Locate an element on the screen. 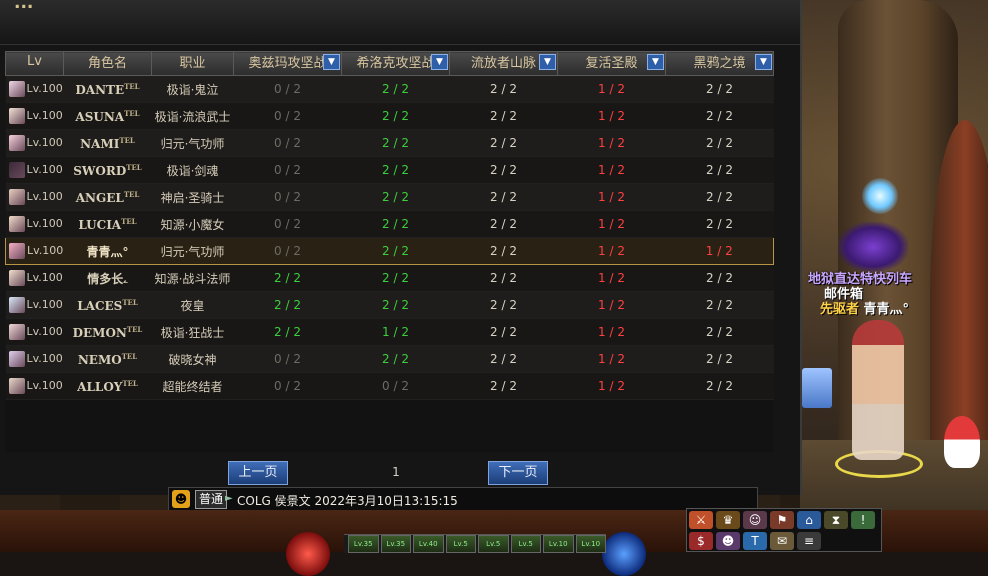 This screenshot has height=576, width=988. crown-icon: ♛ is located at coordinates (728, 520).